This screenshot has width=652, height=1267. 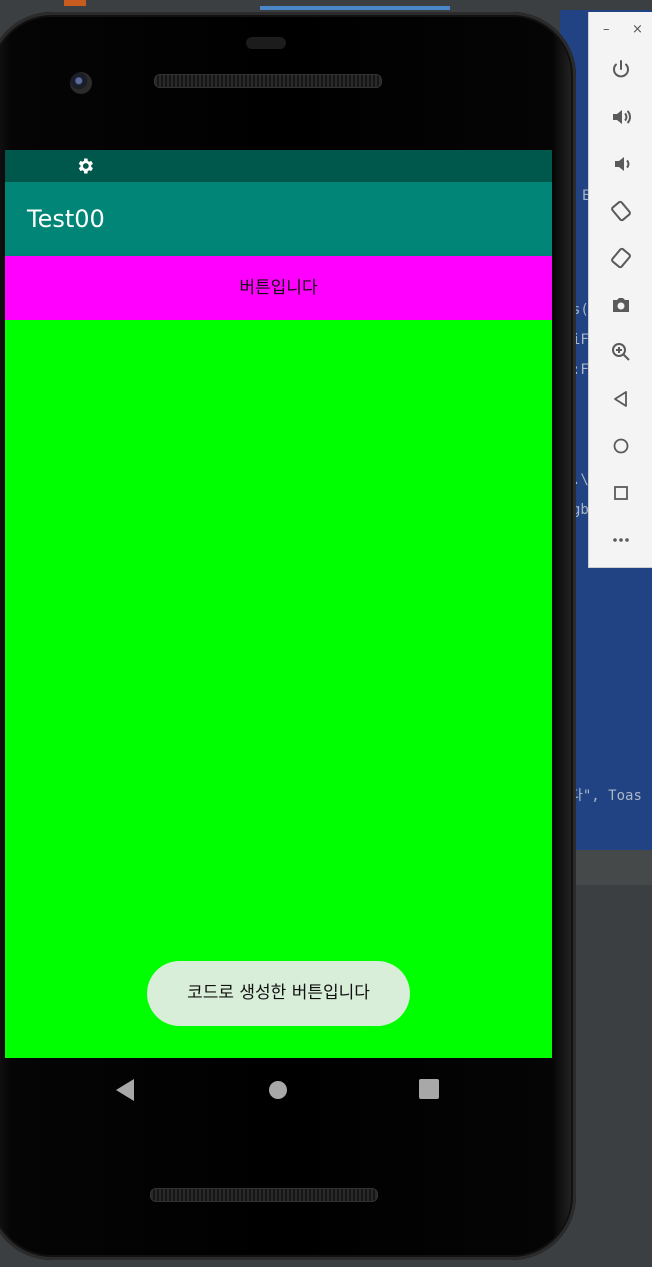 What do you see at coordinates (621, 540) in the screenshot?
I see `more-icon` at bounding box center [621, 540].